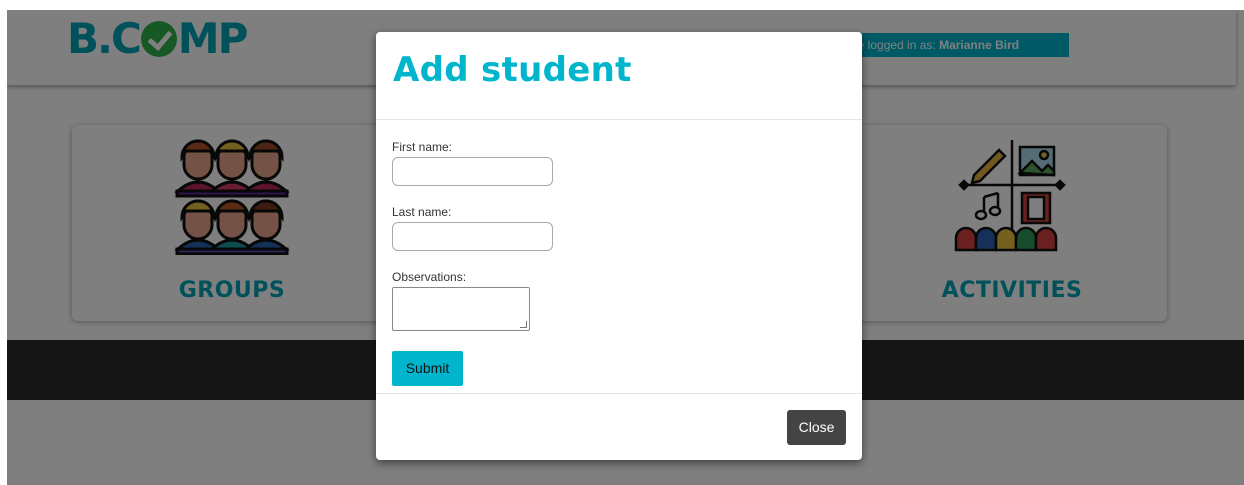 The width and height of the screenshot is (1244, 485). I want to click on first-name-input, so click(472, 171).